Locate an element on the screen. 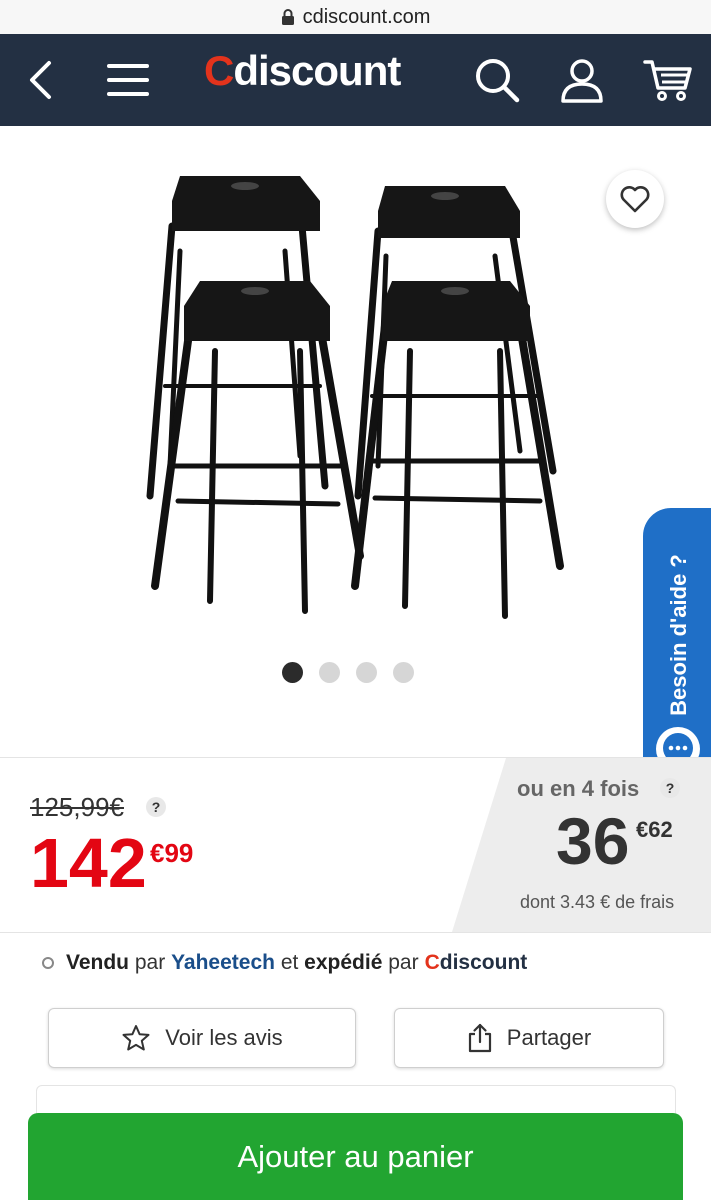 The image size is (711, 1200). menu-icon is located at coordinates (128, 80).